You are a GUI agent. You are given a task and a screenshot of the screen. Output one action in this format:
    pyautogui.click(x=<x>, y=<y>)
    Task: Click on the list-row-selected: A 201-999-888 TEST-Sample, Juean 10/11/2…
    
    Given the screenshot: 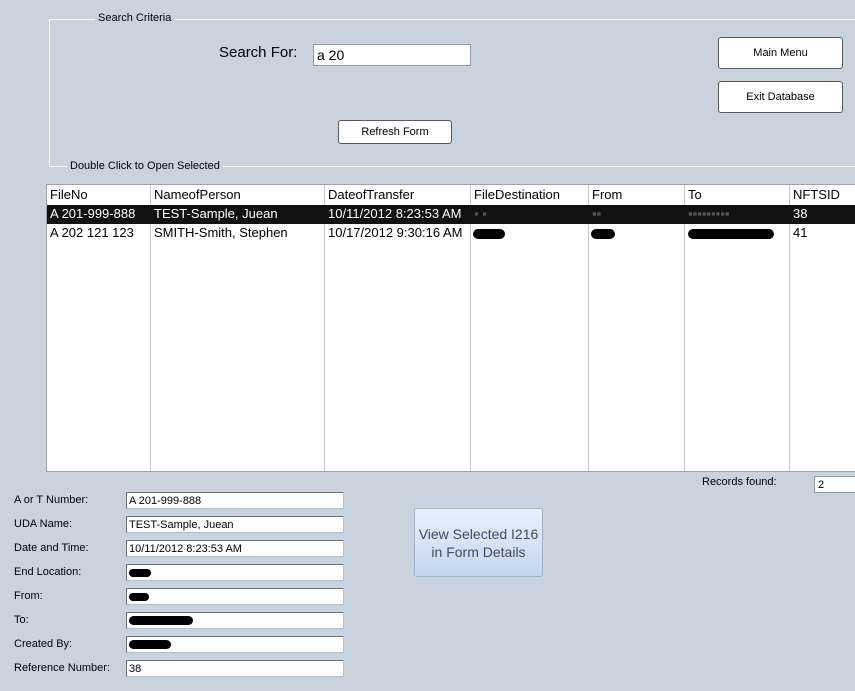 What is the action you would take?
    pyautogui.click(x=451, y=214)
    